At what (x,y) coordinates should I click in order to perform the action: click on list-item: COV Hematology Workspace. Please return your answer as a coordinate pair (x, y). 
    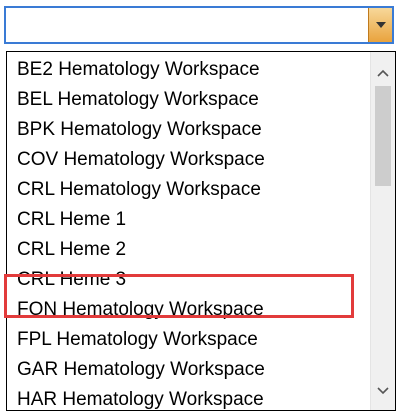
    Looking at the image, I should click on (141, 160).